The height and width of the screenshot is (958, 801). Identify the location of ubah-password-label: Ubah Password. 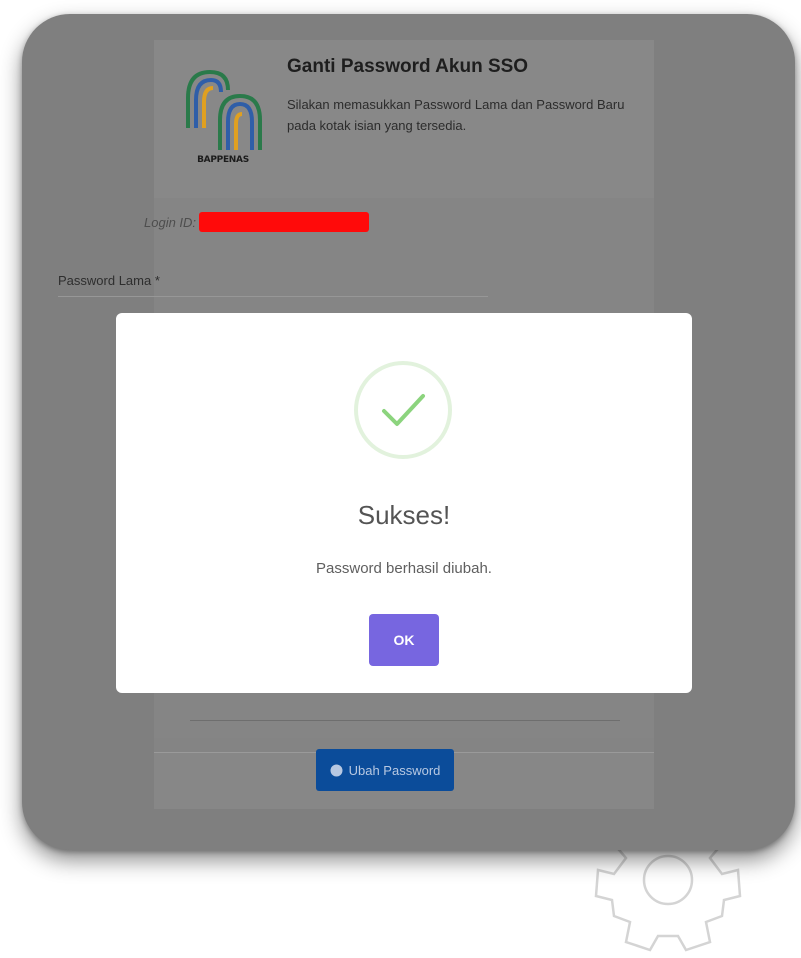
(394, 770).